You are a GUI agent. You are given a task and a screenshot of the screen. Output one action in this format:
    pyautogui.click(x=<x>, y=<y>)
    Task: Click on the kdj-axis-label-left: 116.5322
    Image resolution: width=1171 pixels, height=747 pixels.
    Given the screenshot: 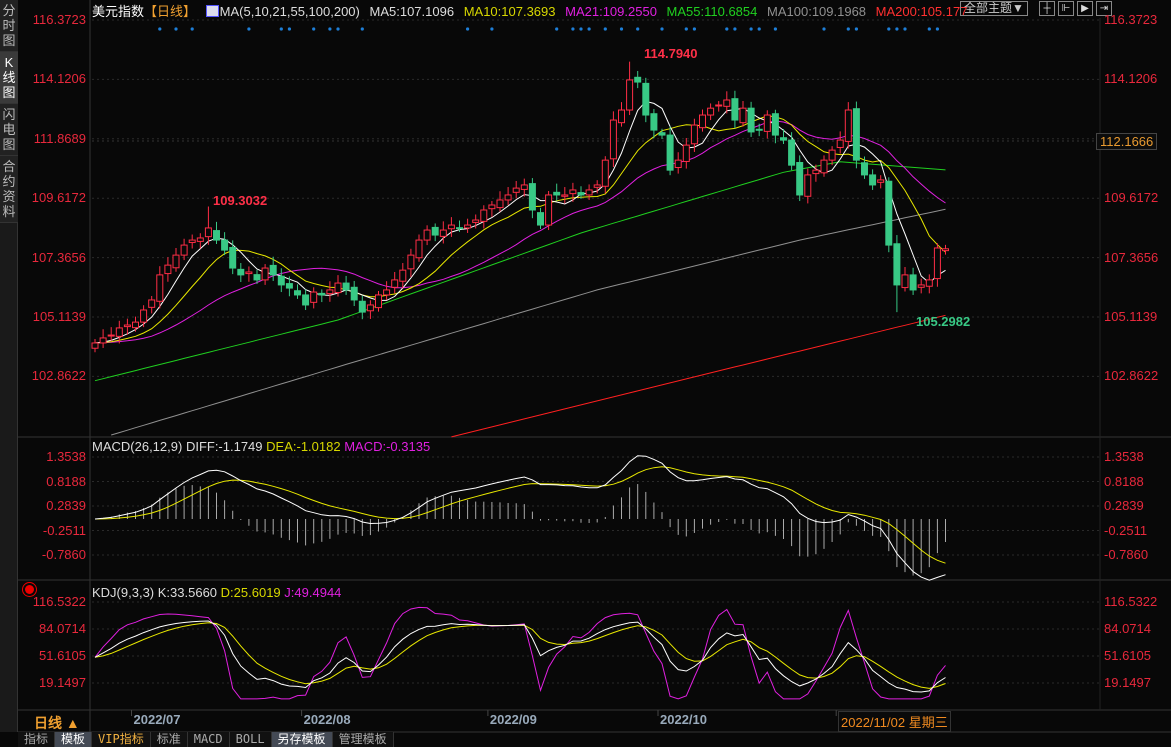 What is the action you would take?
    pyautogui.click(x=59, y=601)
    